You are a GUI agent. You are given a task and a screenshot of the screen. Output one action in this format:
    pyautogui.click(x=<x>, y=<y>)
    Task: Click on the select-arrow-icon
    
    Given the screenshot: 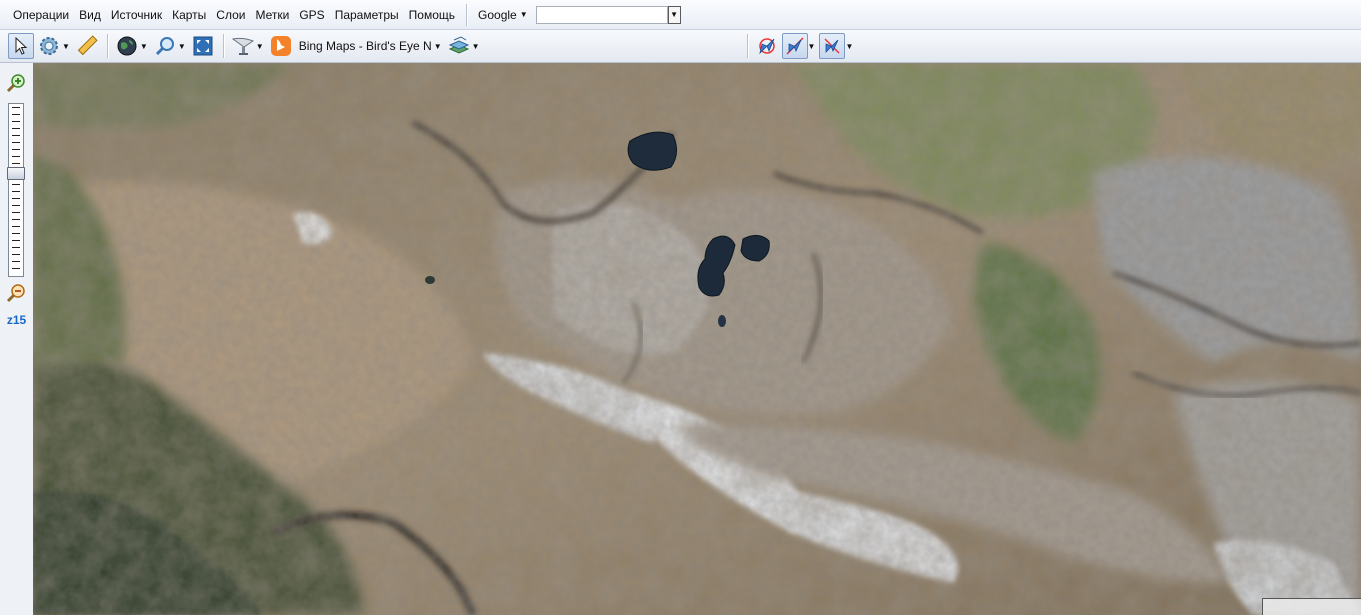 What is the action you would take?
    pyautogui.click(x=21, y=46)
    